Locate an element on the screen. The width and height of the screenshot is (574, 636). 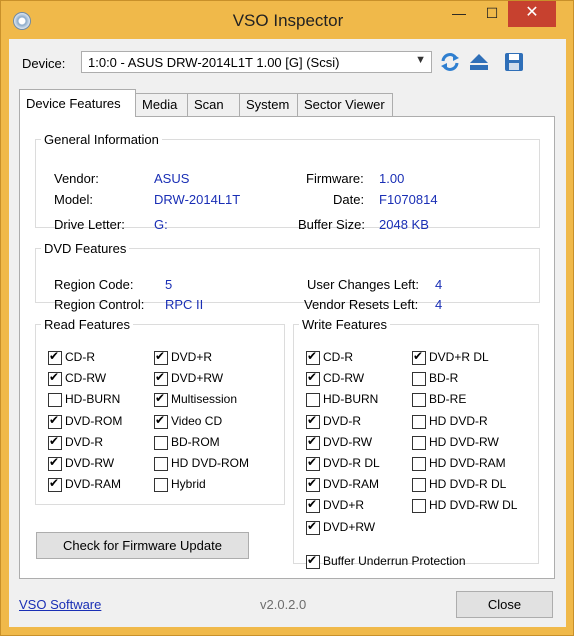
write-features-title: Write Features is located at coordinates (345, 324).